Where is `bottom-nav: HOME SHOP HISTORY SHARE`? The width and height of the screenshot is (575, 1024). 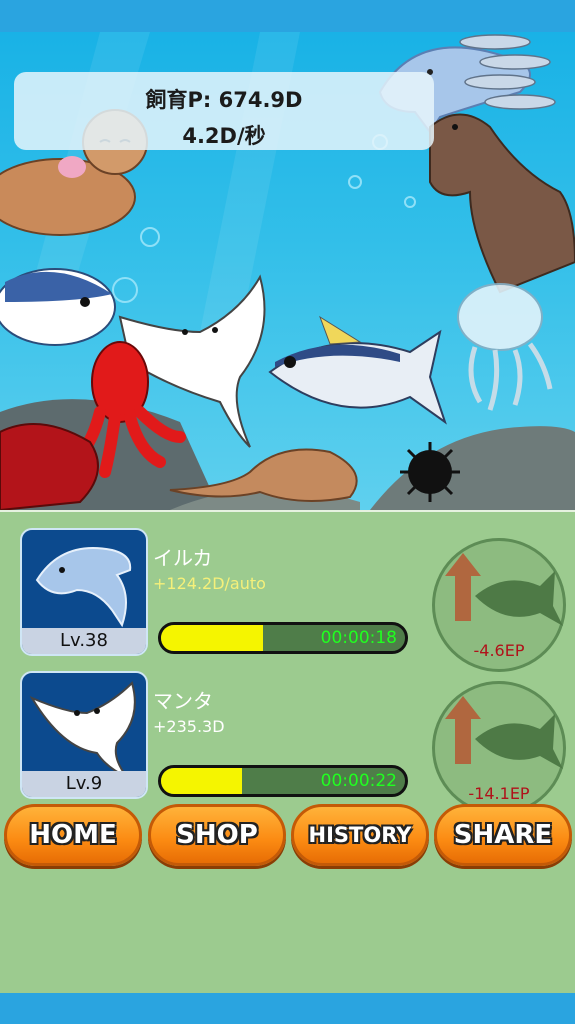
bottom-nav: HOME SHOP HISTORY SHARE is located at coordinates (287, 837).